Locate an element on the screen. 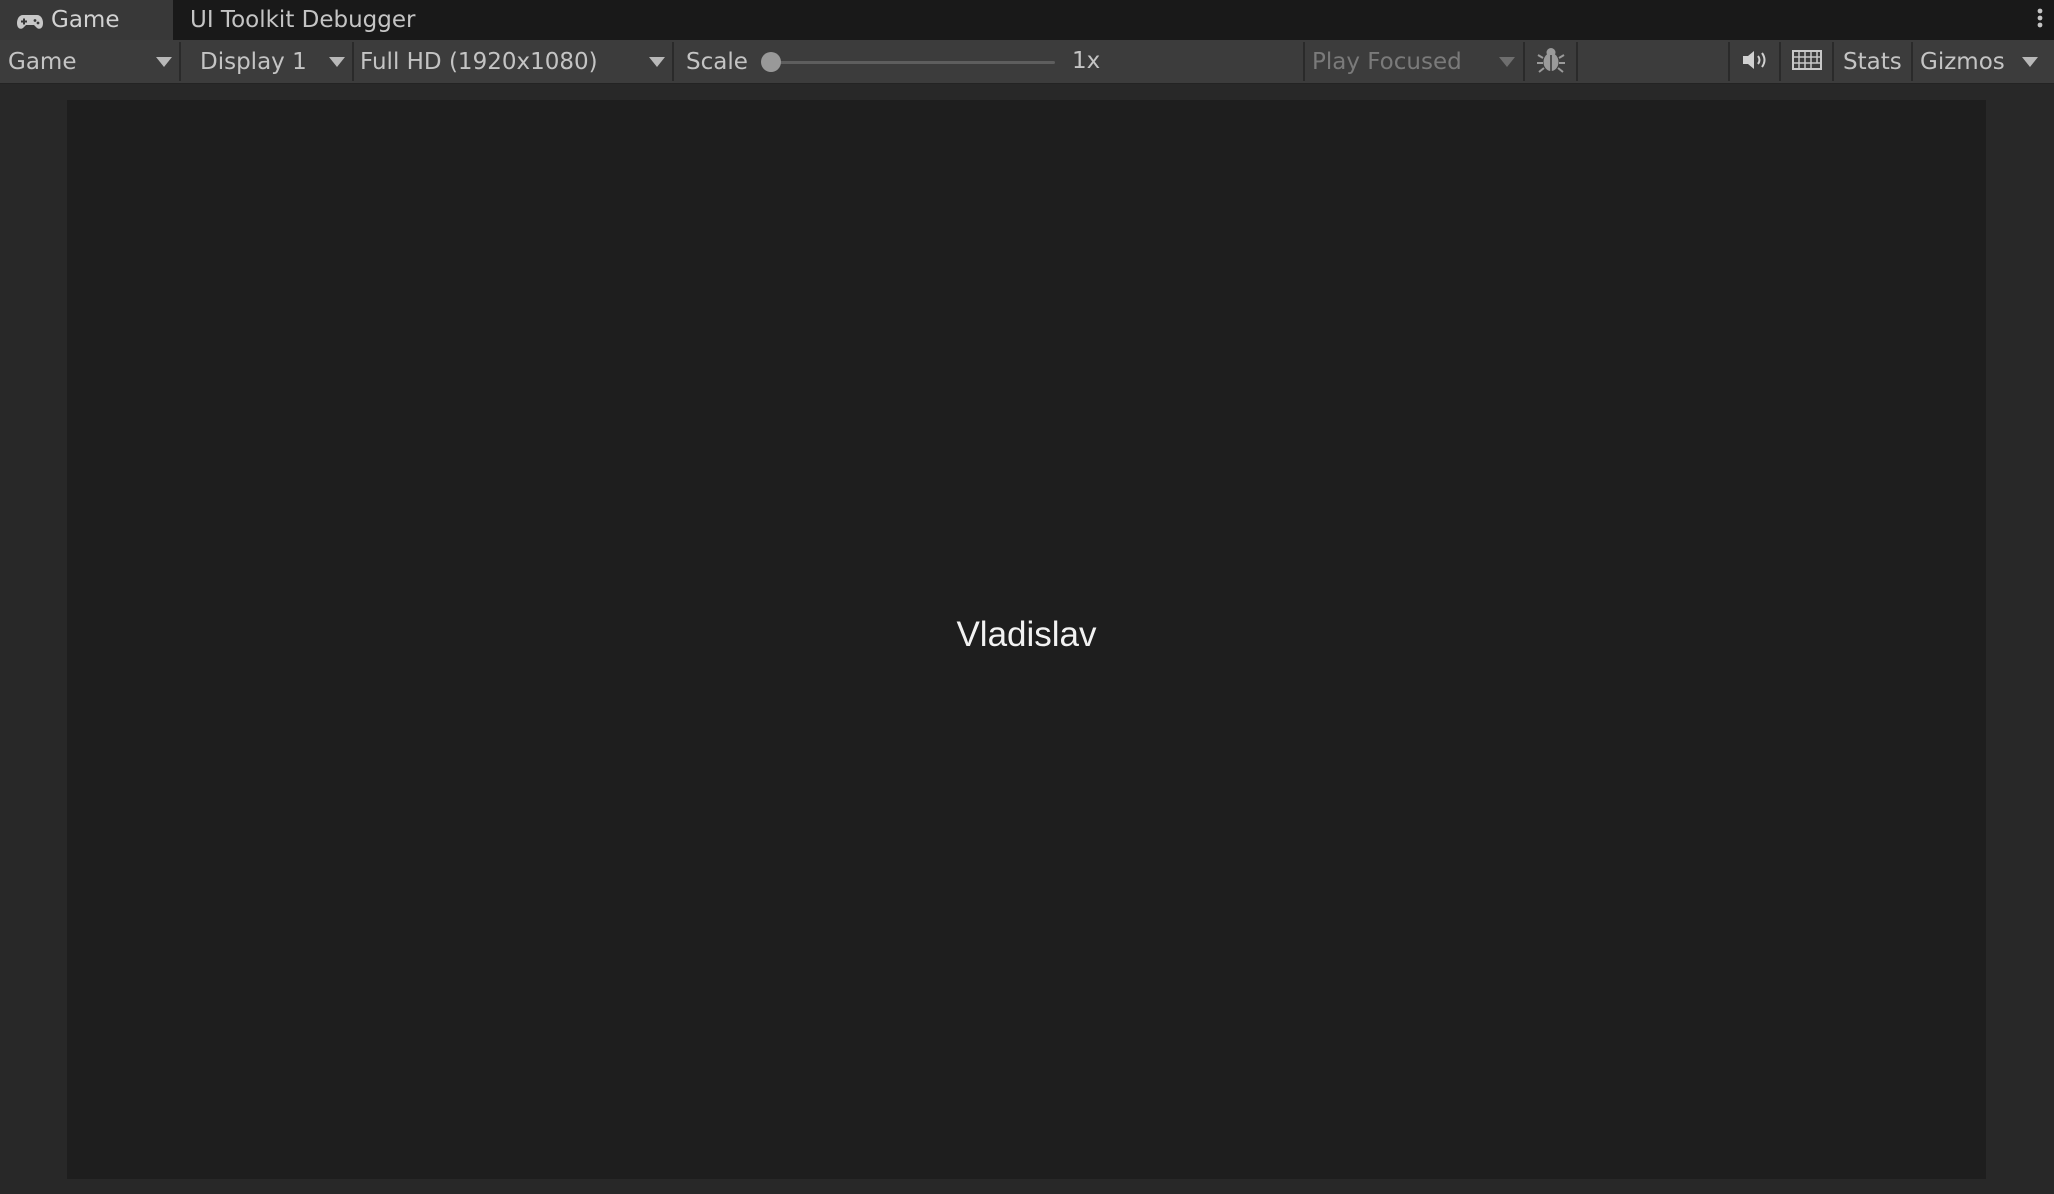 The width and height of the screenshot is (2054, 1194). debug-button is located at coordinates (1551, 61).